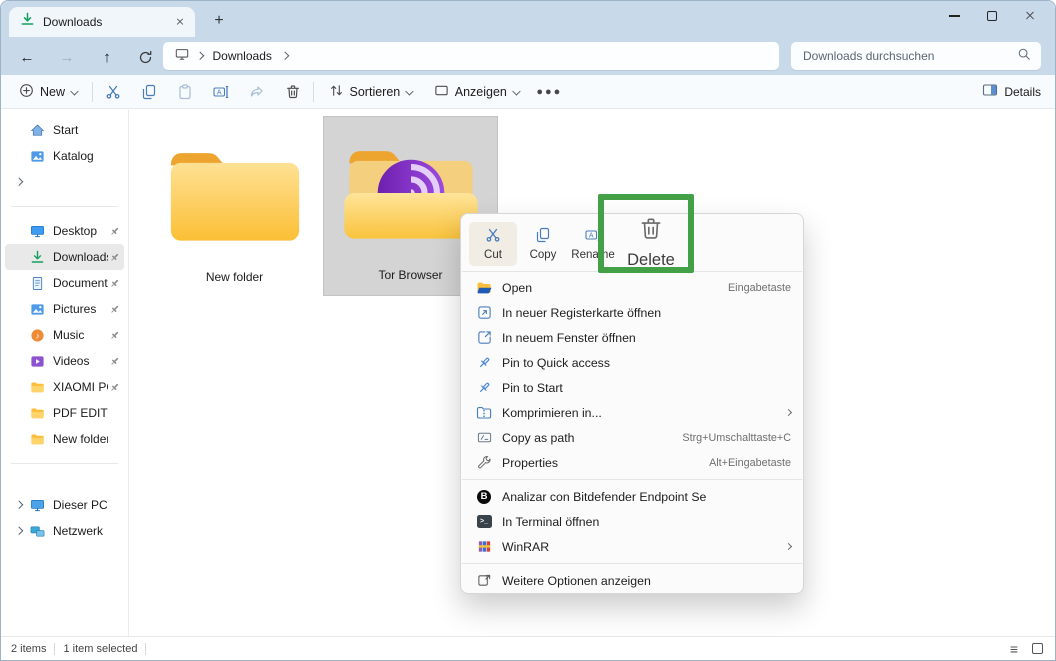 The image size is (1056, 661). Describe the element at coordinates (632, 437) in the screenshot. I see `menu-item-copy-as-path: Copy as path Strg+Umschalttaste+C` at that location.